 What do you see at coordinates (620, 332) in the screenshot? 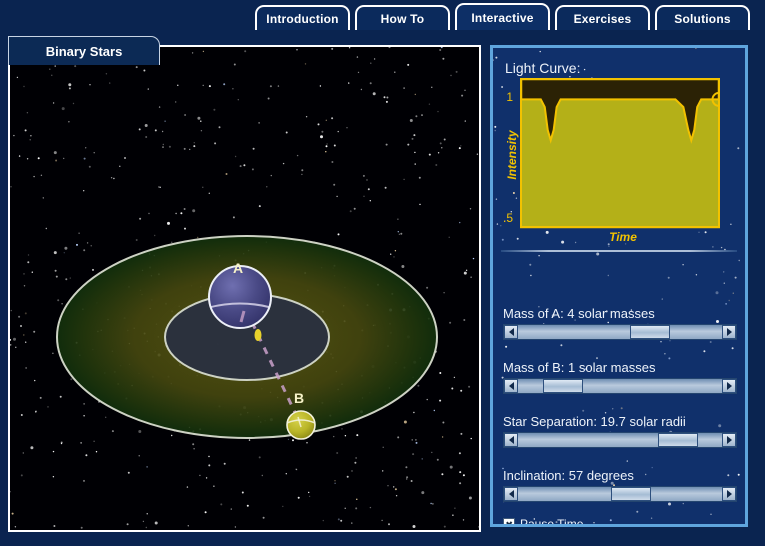
I see `slider-mass-of-a` at bounding box center [620, 332].